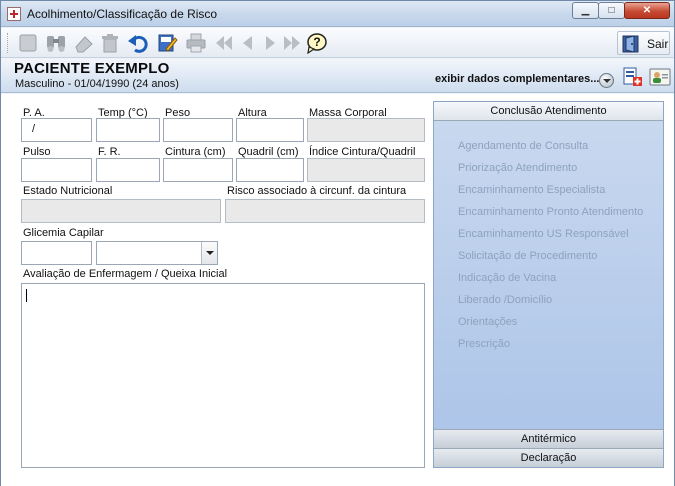 This screenshot has width=675, height=486. What do you see at coordinates (28, 43) in the screenshot?
I see `new-icon` at bounding box center [28, 43].